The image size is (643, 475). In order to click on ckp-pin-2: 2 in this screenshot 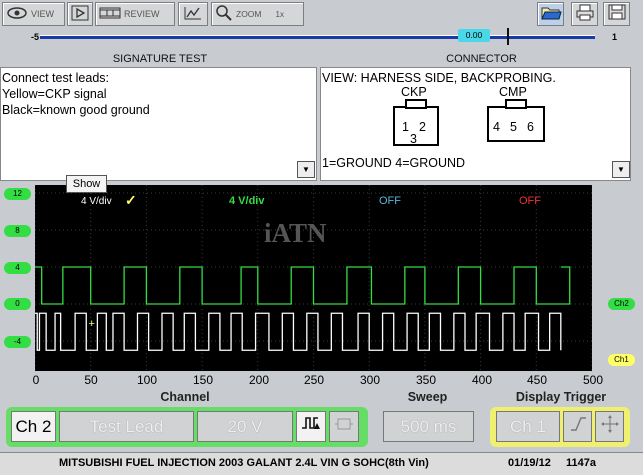, I will do `click(422, 127)`.